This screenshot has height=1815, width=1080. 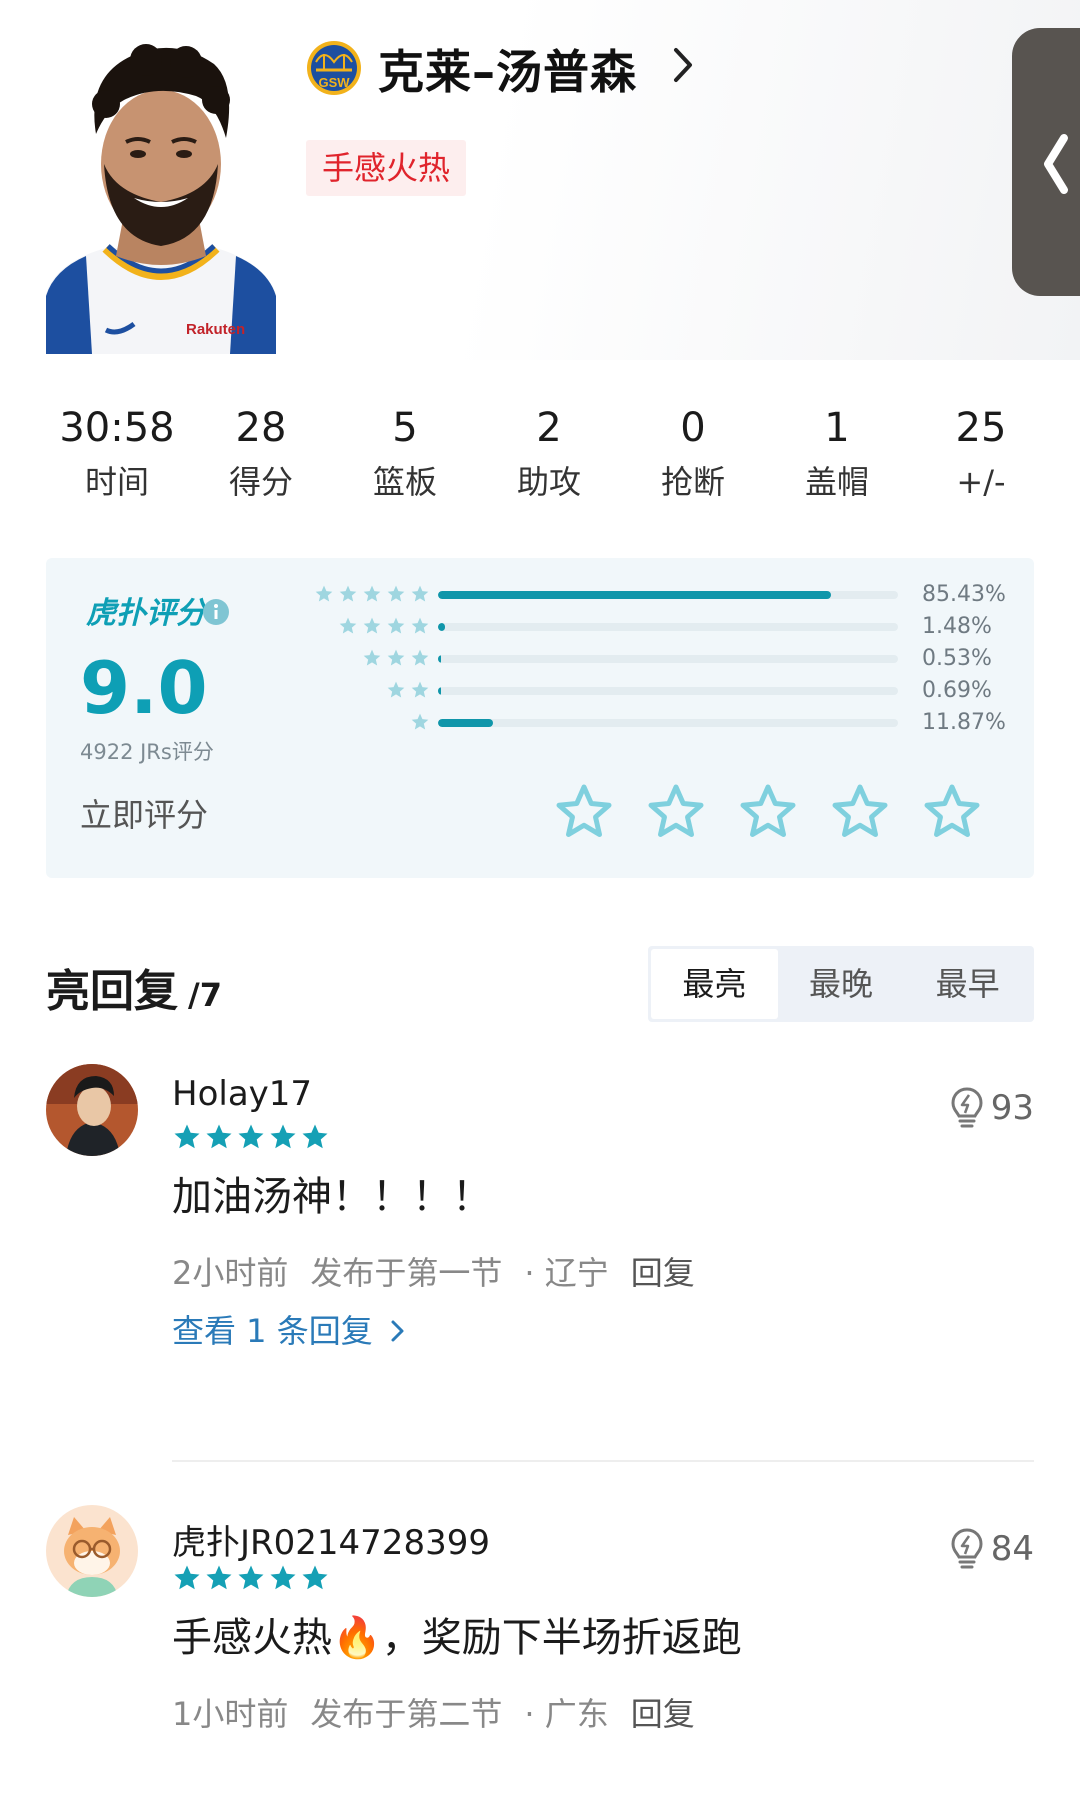 What do you see at coordinates (331, 1539) in the screenshot?
I see `comment-username: 虎扑JR0214728399` at bounding box center [331, 1539].